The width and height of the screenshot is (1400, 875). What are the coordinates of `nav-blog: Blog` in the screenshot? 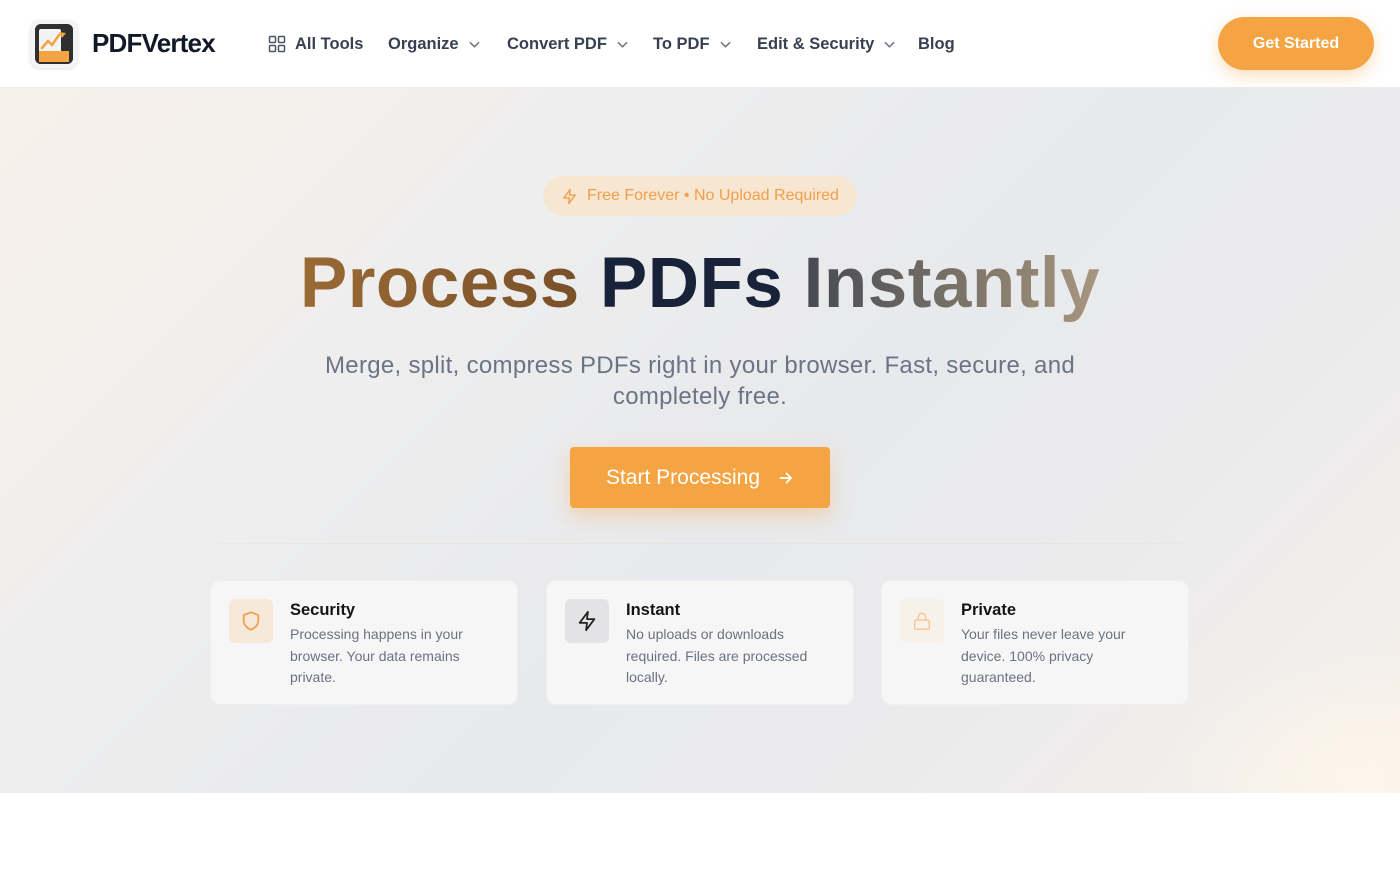 It's located at (936, 44).